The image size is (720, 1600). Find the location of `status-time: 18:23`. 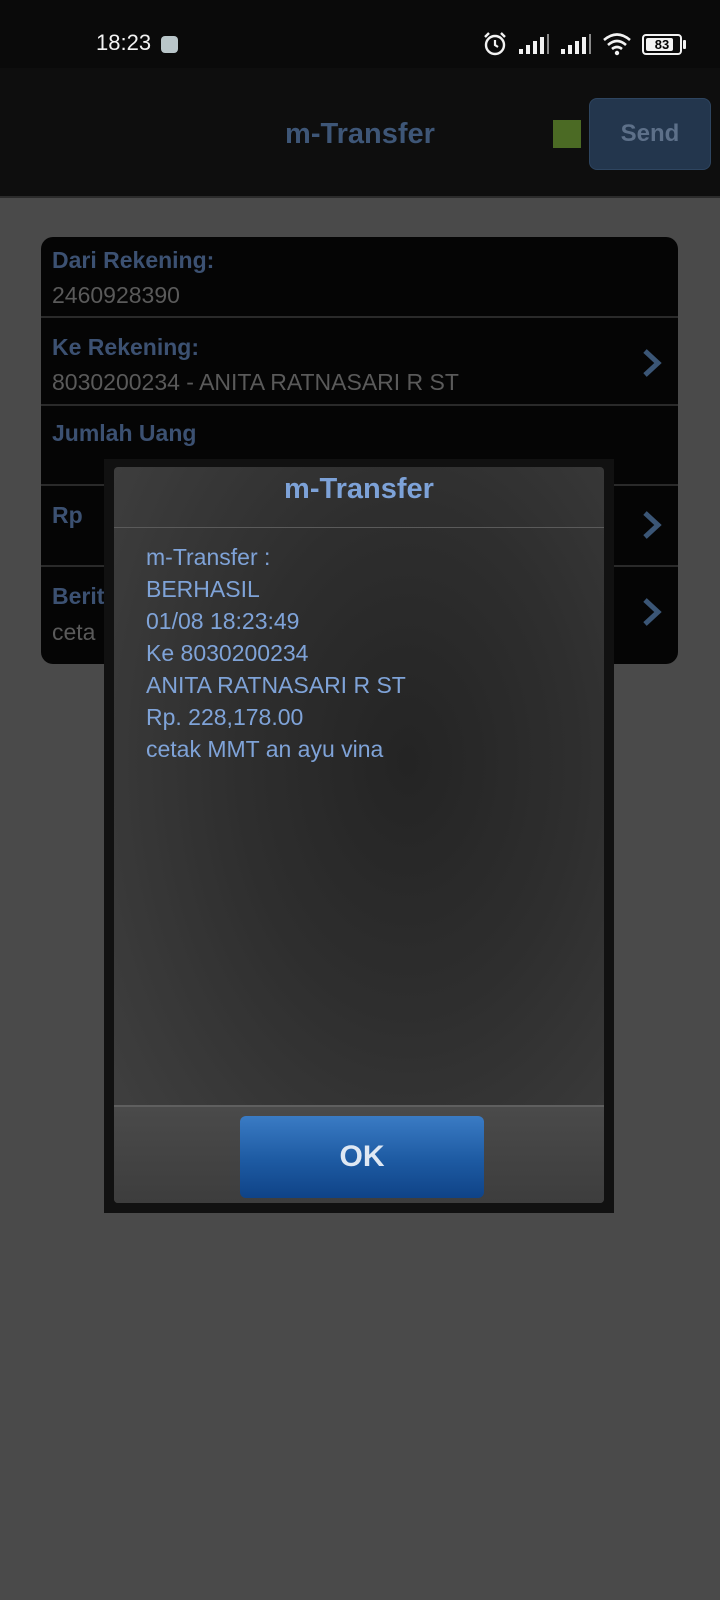

status-time: 18:23 is located at coordinates (124, 42).